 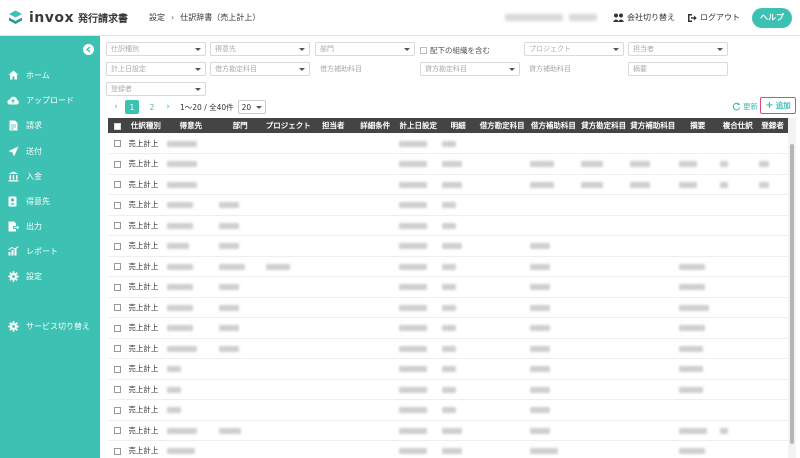 I want to click on sidebar-item-home: ホーム, so click(x=50, y=75).